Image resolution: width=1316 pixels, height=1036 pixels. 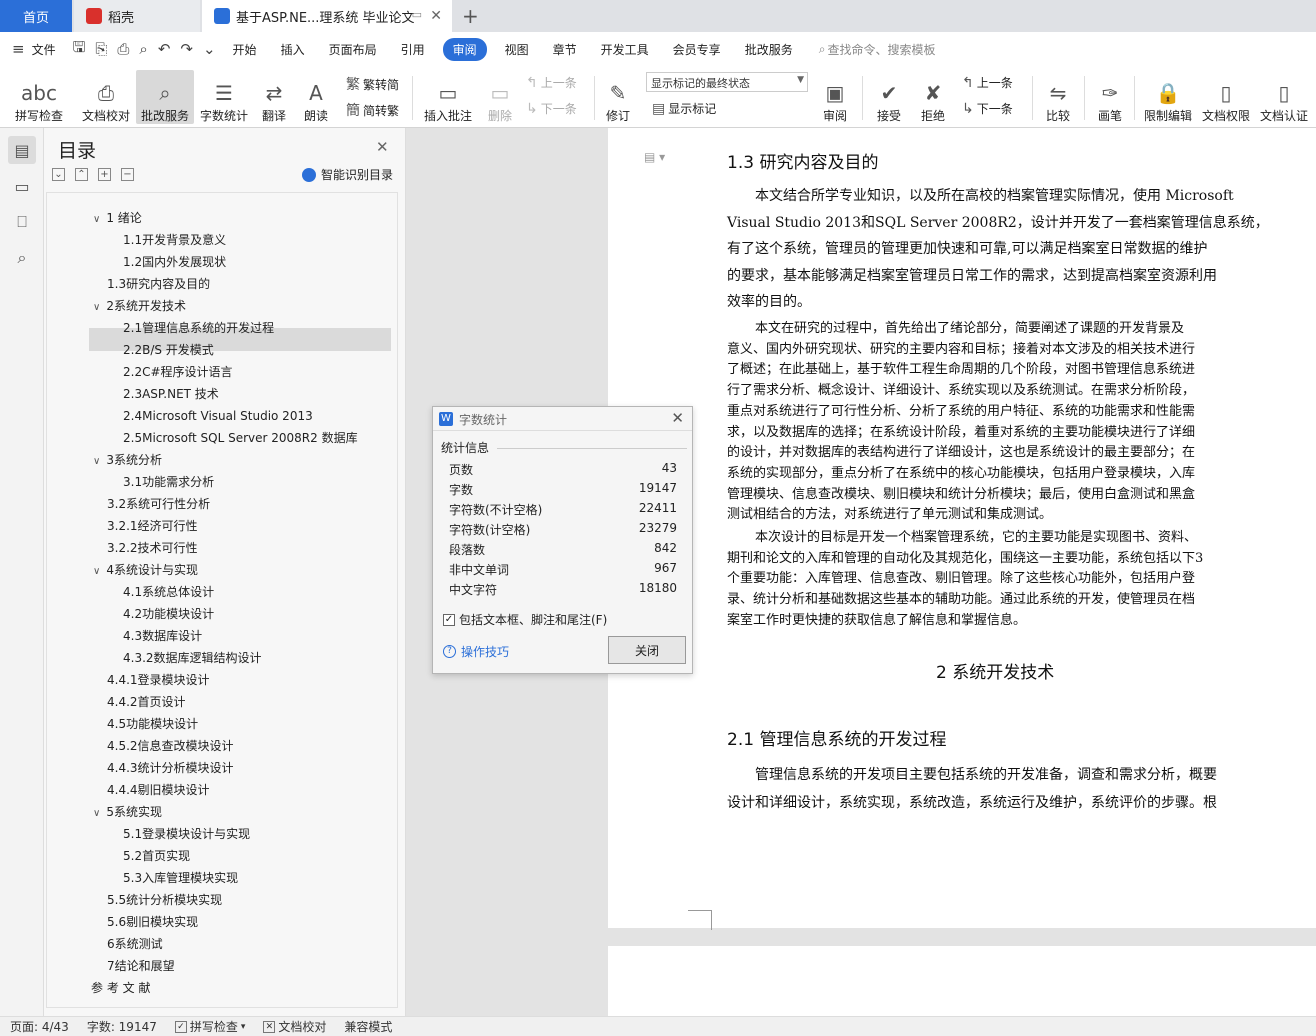 What do you see at coordinates (143, 49) in the screenshot?
I see `preview-icon: ⌕` at bounding box center [143, 49].